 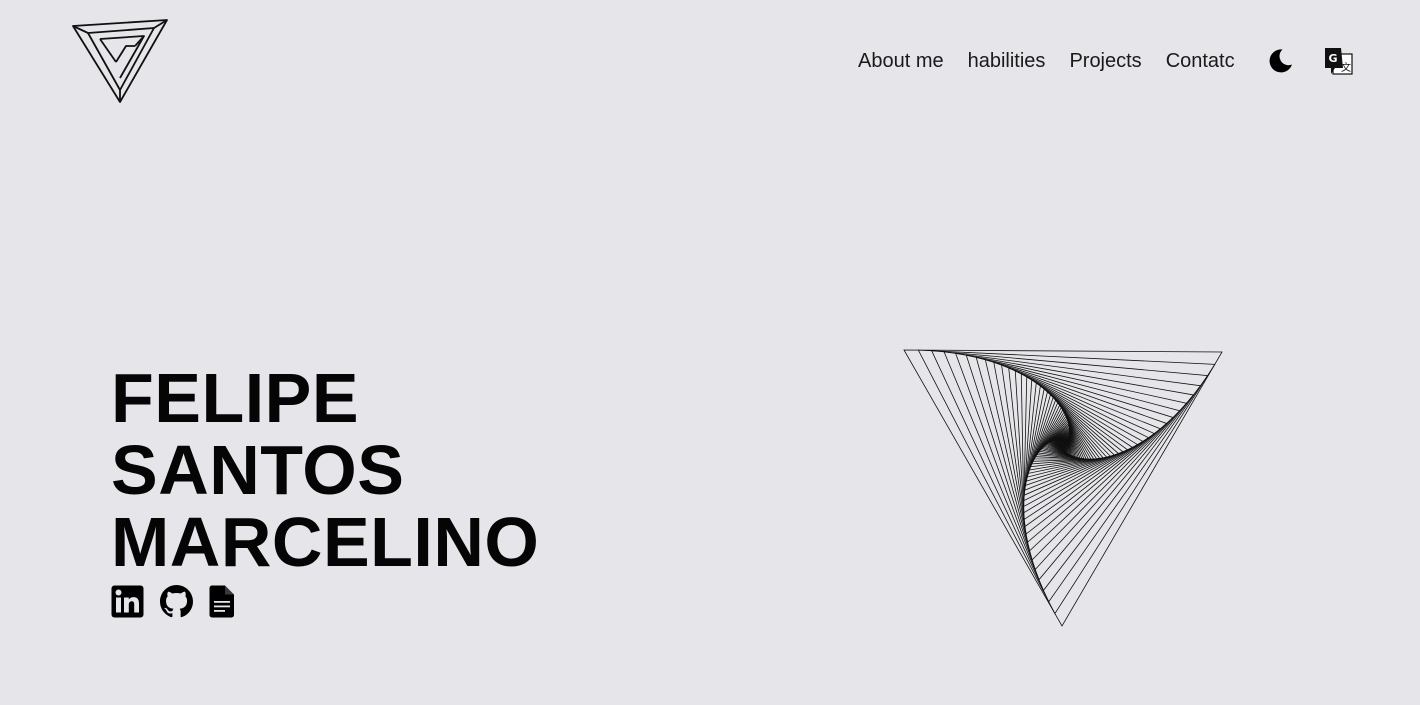 I want to click on site-logo, so click(x=120, y=61).